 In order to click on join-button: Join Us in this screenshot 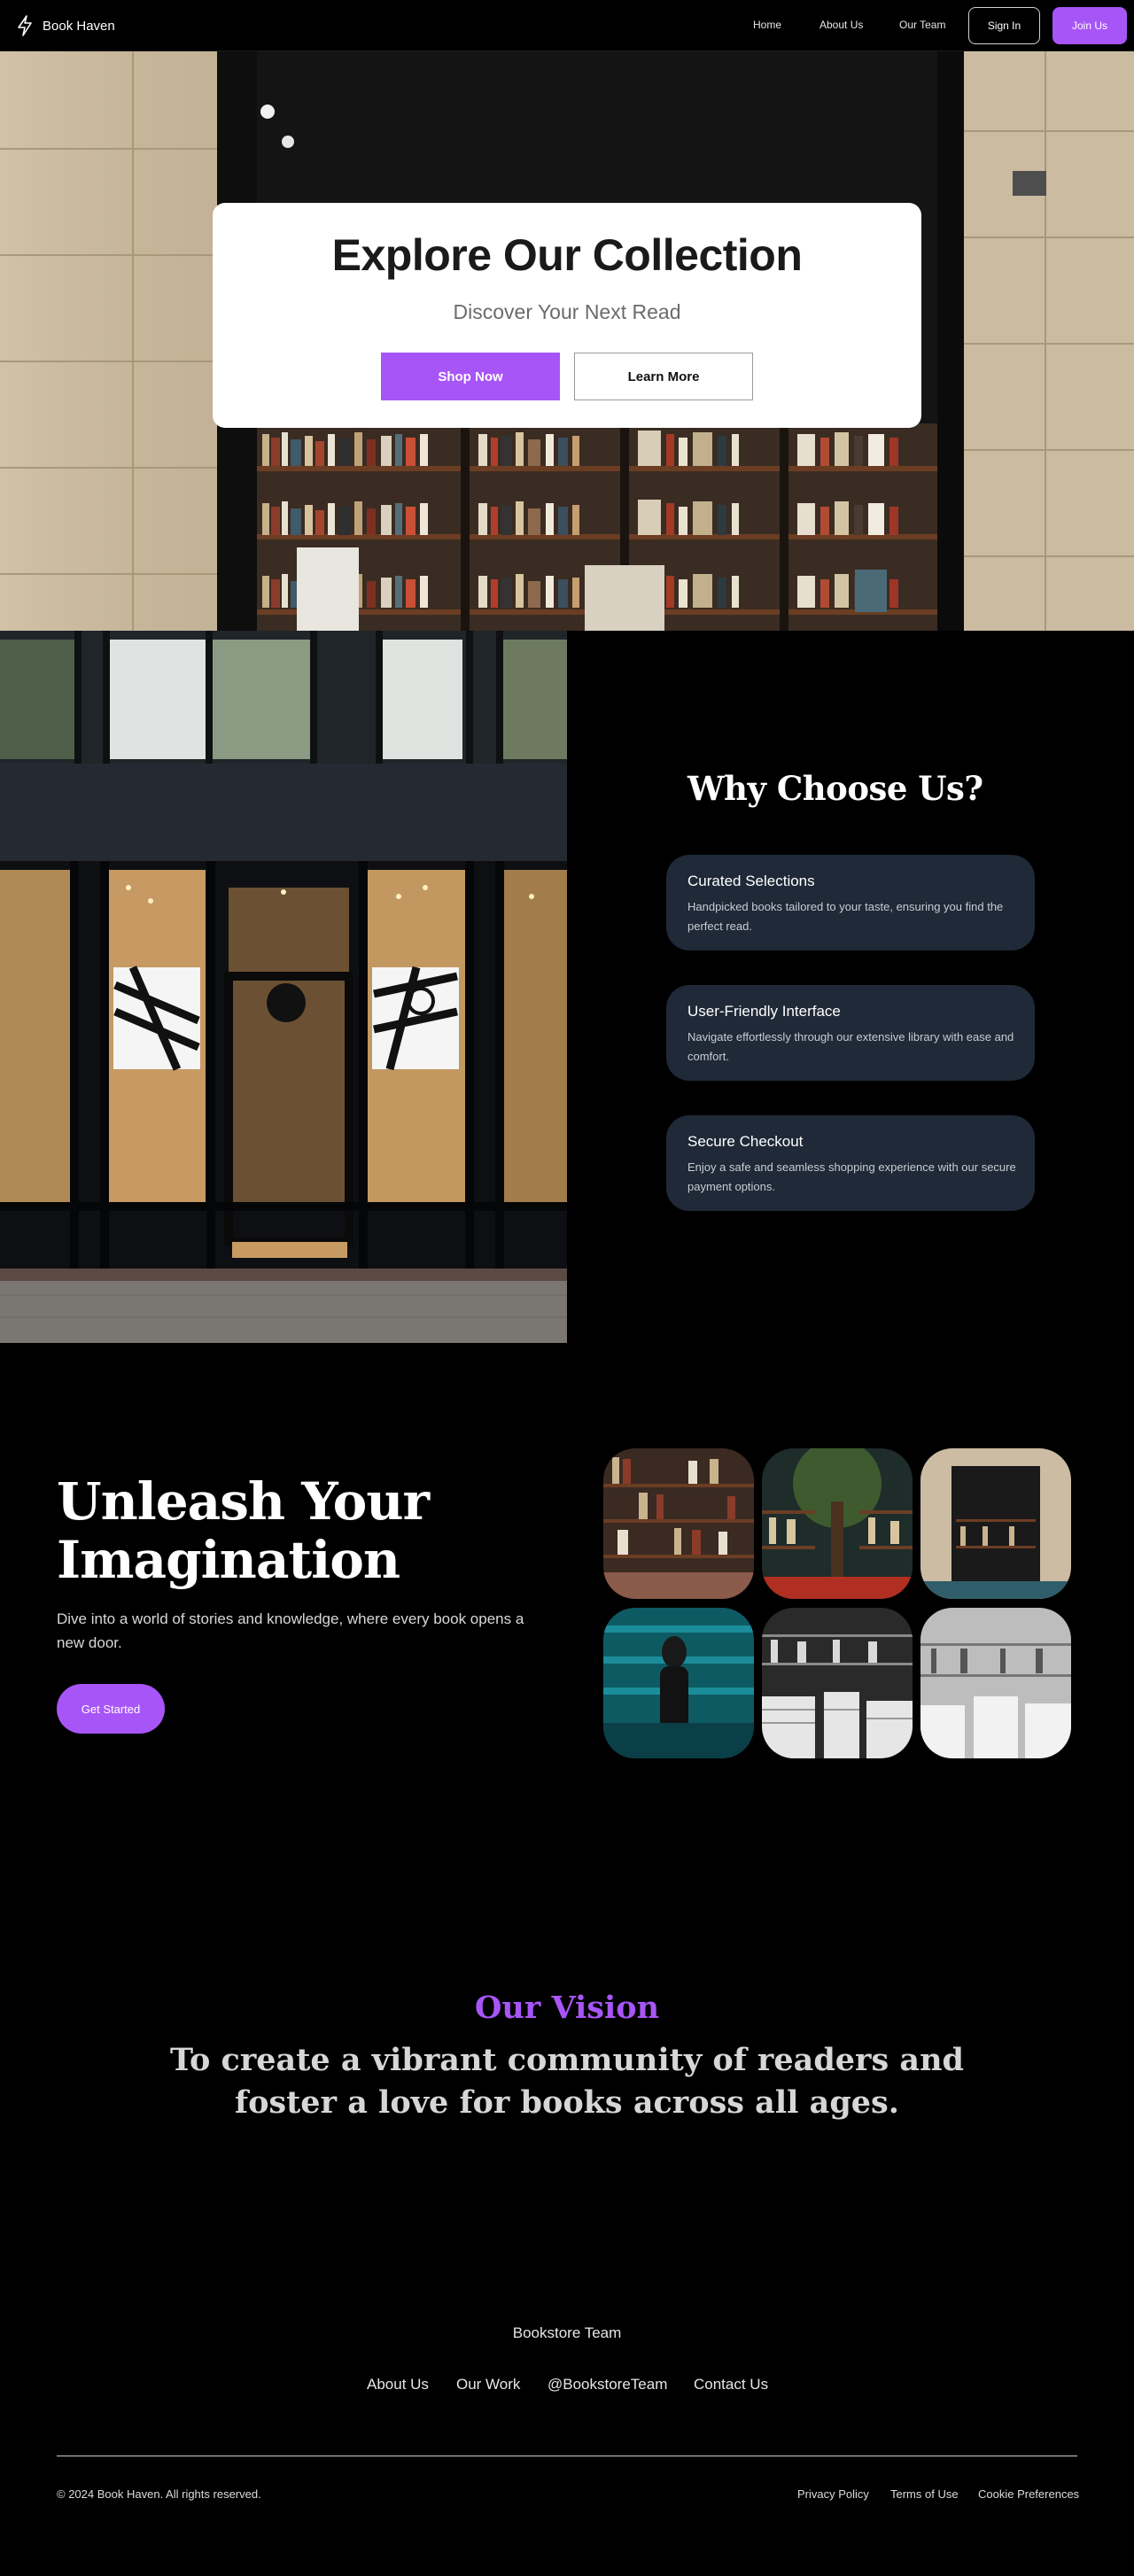, I will do `click(1089, 25)`.